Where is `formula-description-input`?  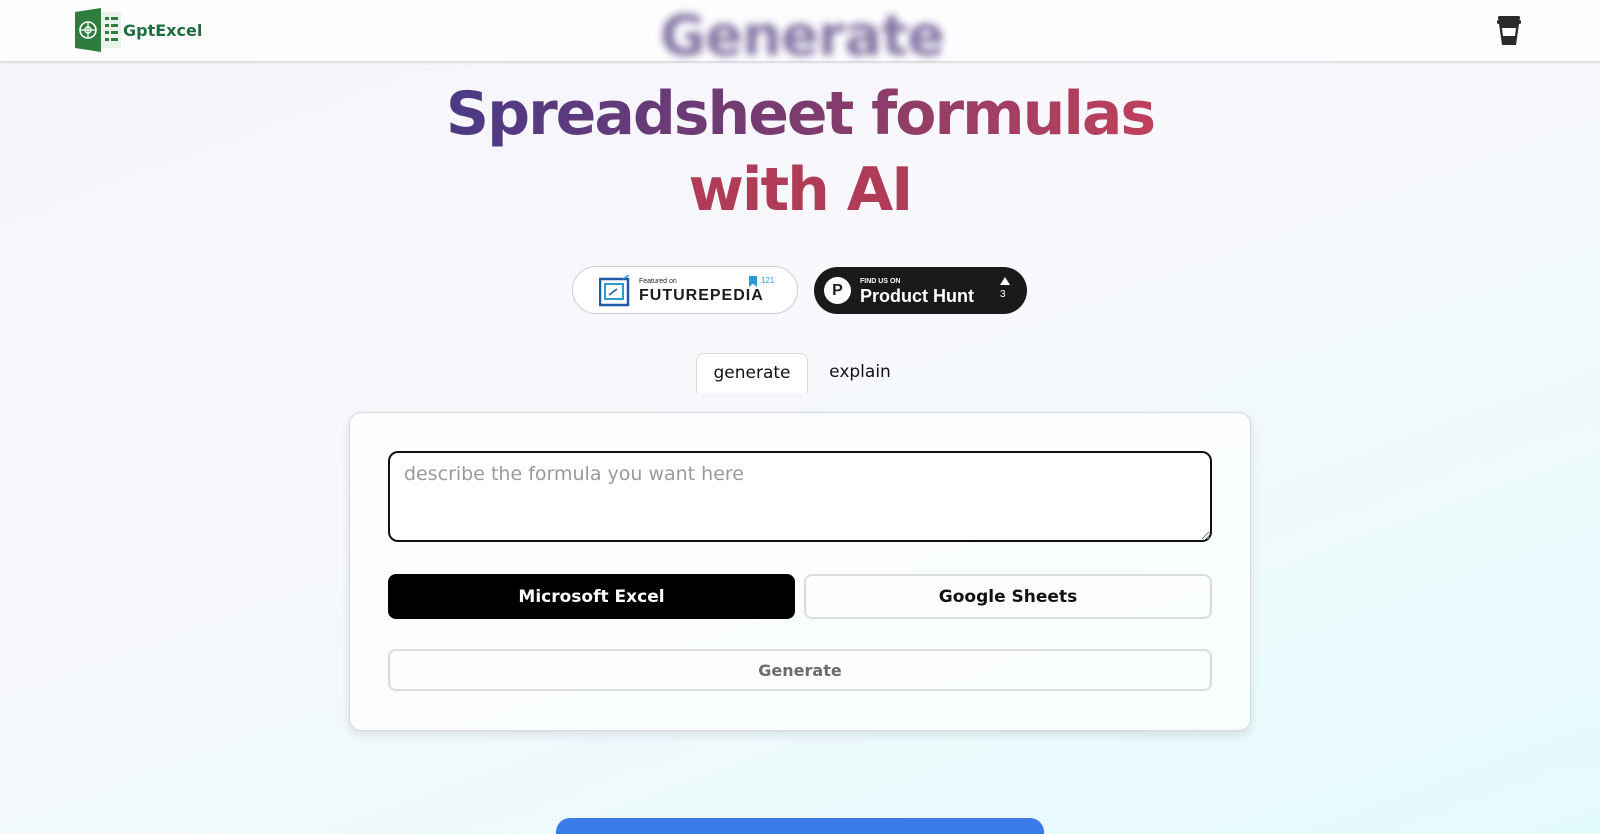
formula-description-input is located at coordinates (800, 496).